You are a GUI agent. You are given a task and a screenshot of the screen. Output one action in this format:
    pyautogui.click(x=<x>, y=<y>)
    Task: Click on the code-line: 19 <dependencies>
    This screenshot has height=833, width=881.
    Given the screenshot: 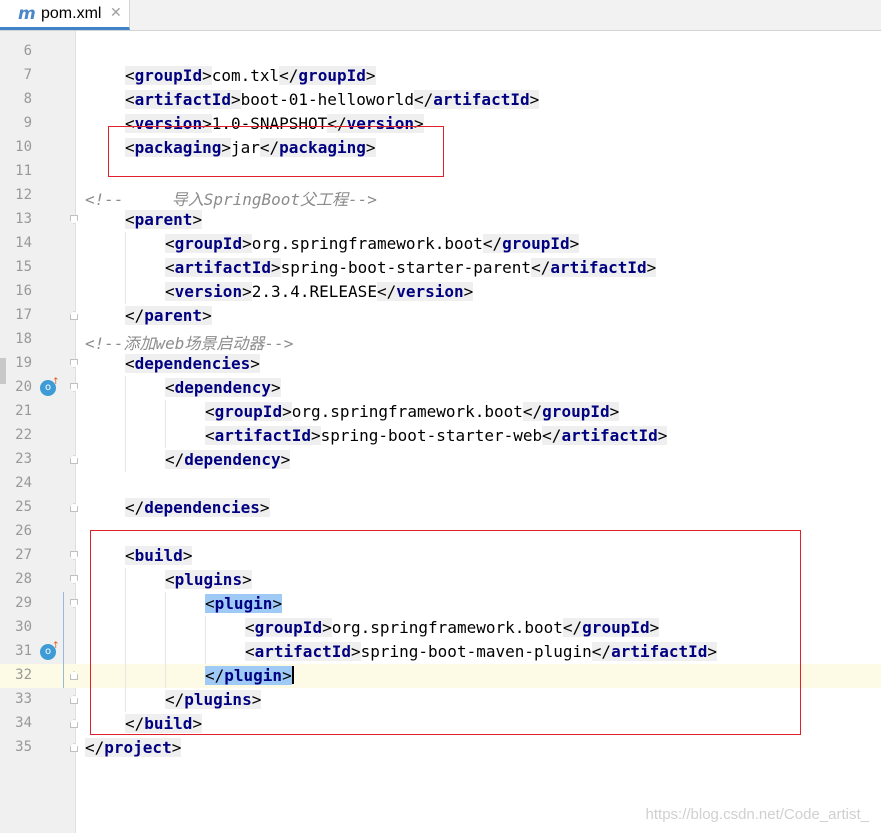 What is the action you would take?
    pyautogui.click(x=440, y=364)
    